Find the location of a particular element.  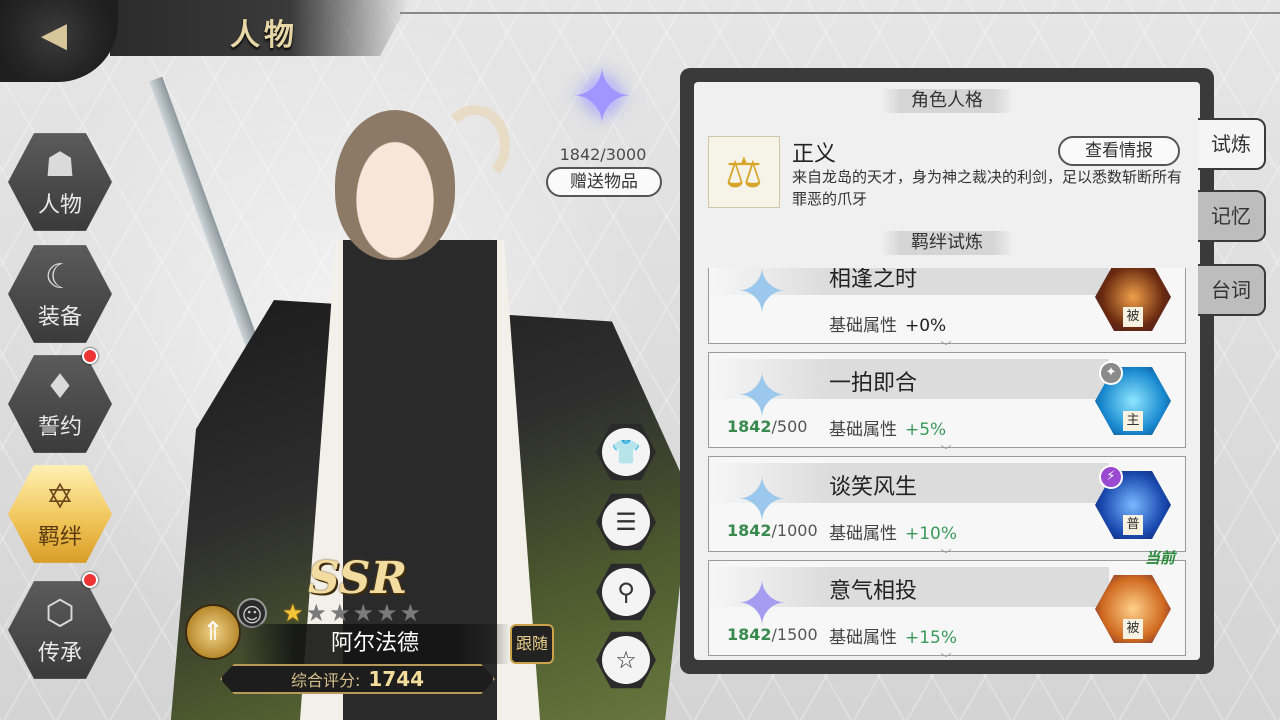

skill-tag: 主 is located at coordinates (1133, 421).